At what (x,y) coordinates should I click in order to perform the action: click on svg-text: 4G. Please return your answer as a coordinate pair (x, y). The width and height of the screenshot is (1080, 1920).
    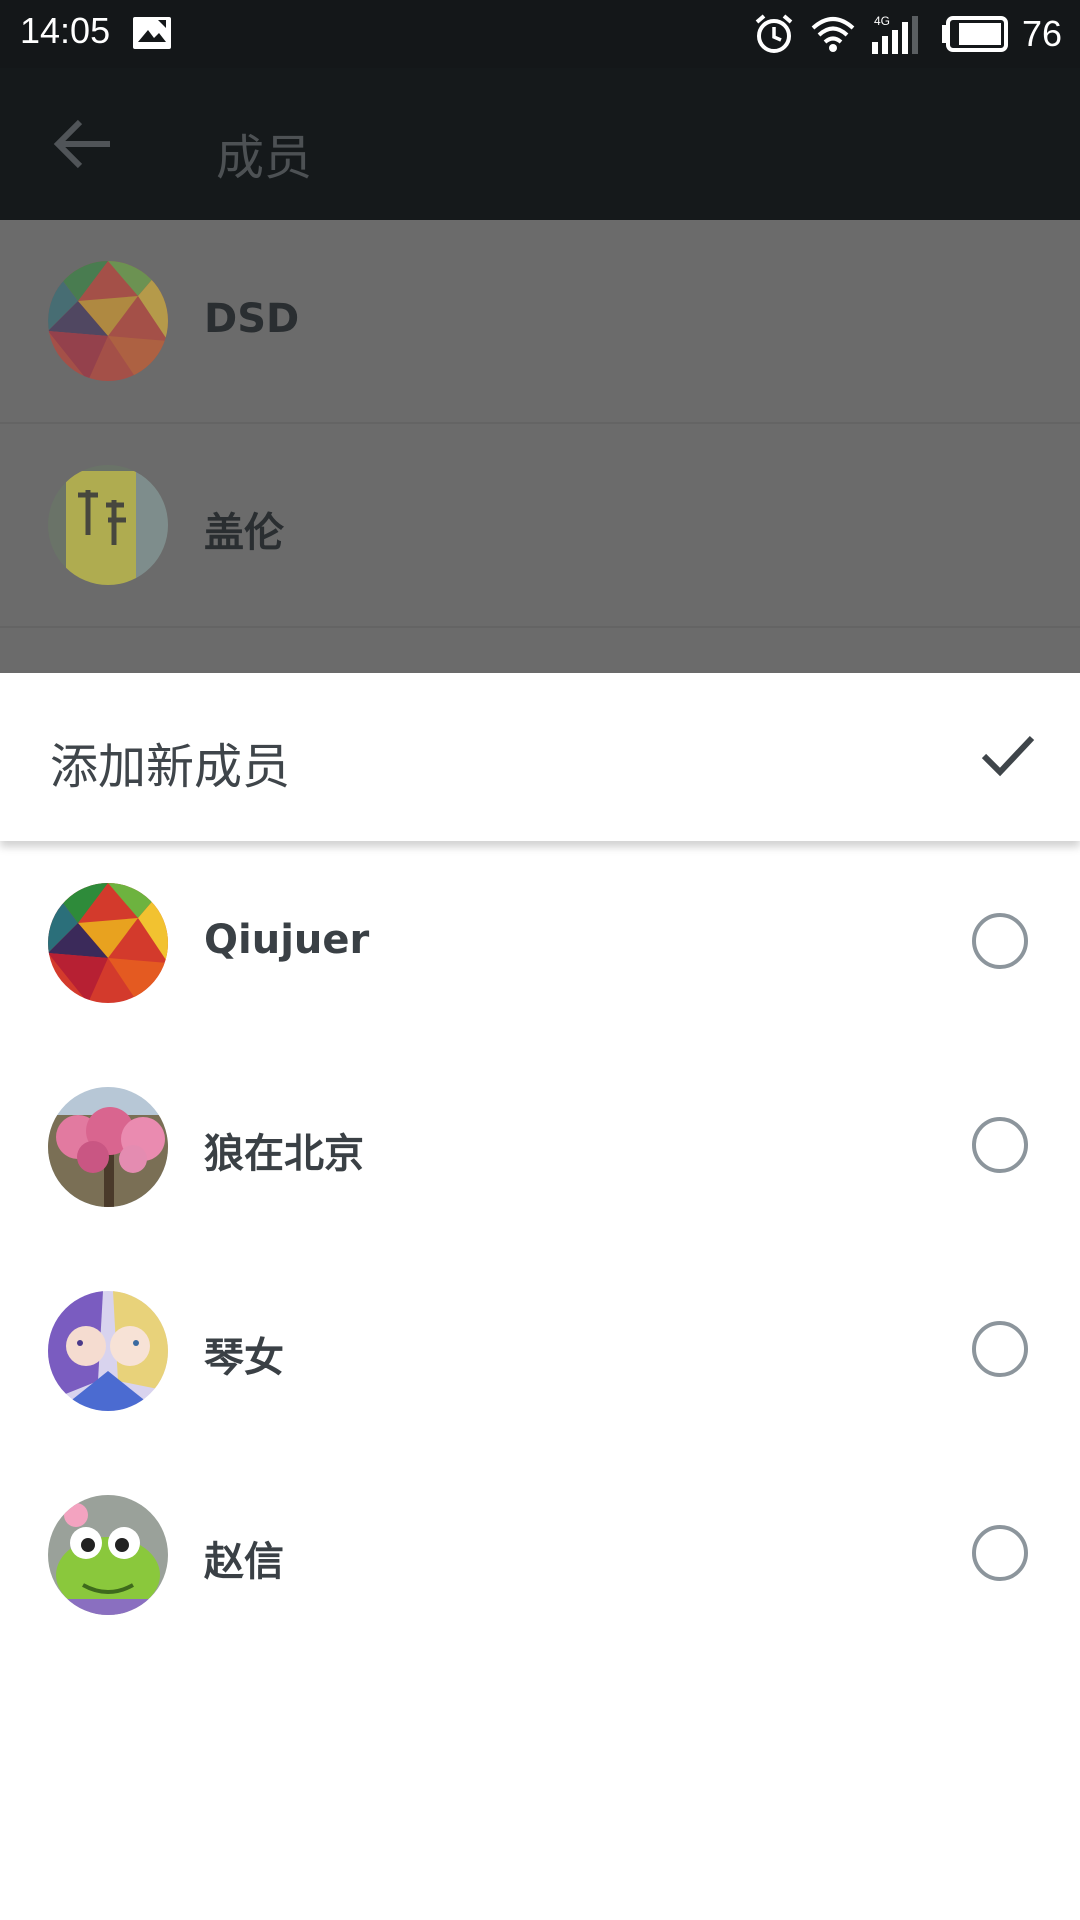
    Looking at the image, I should click on (882, 21).